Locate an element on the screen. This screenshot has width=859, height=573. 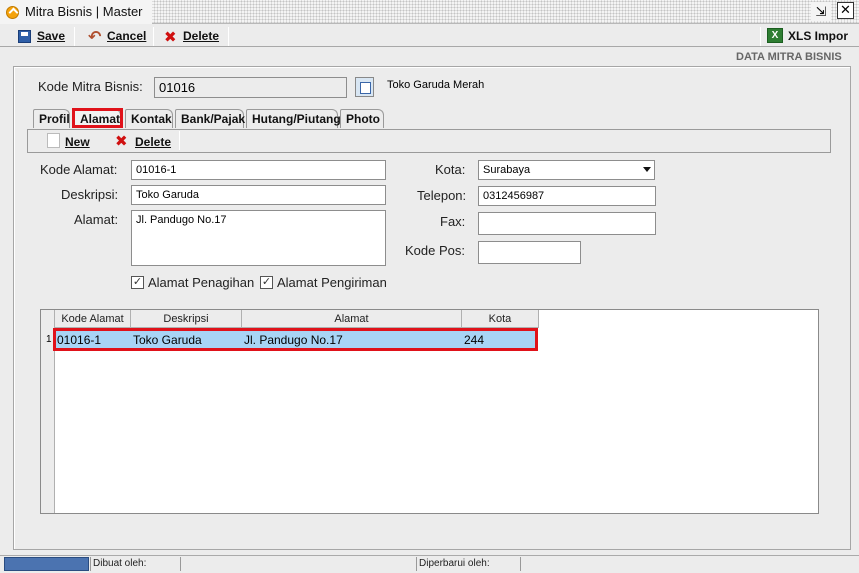
tab-kontak: Kontak is located at coordinates (149, 118).